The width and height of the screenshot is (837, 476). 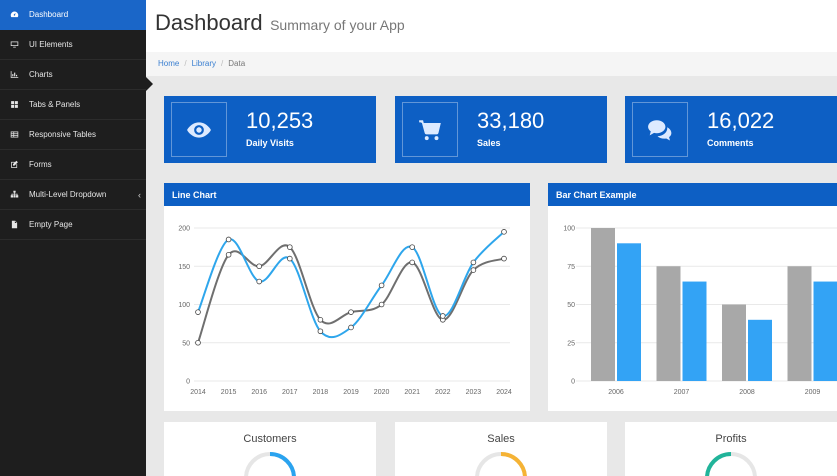 I want to click on sales-panel: Sales, so click(x=501, y=449).